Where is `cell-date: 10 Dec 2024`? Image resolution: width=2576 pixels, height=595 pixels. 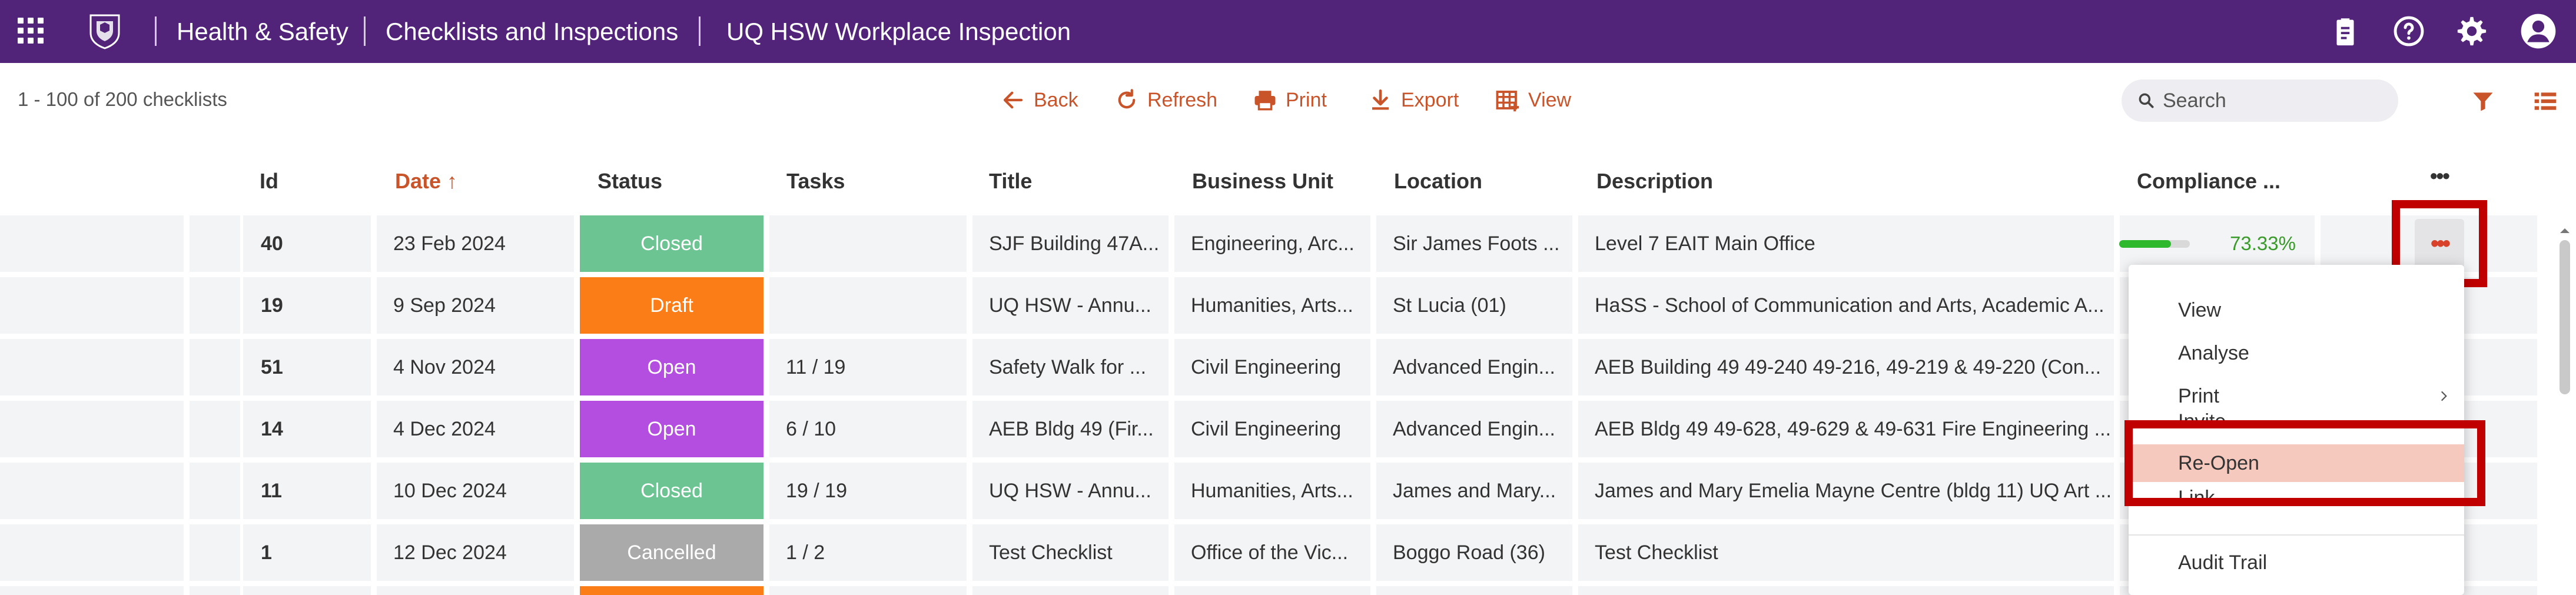 cell-date: 10 Dec 2024 is located at coordinates (475, 491).